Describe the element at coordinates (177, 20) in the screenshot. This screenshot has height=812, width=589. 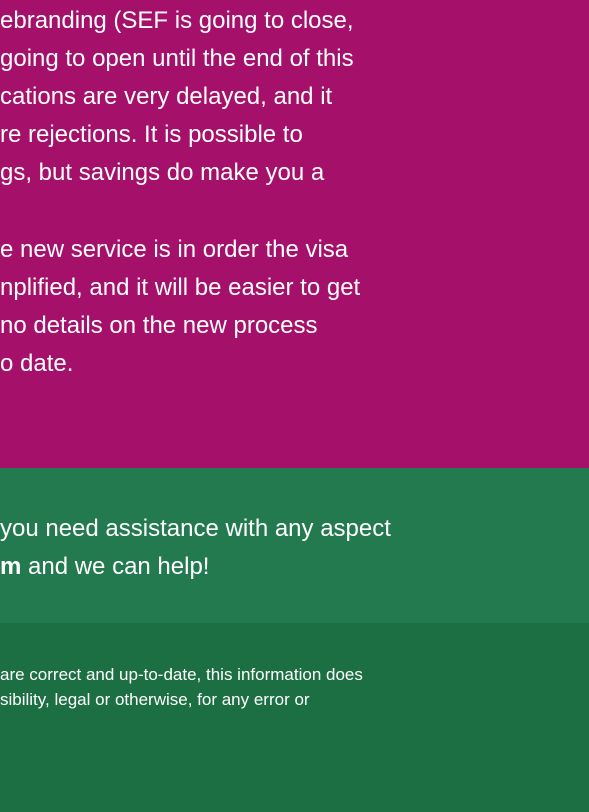
I see `article-paragraph-1-line: ebranding (SEF is going to close,` at that location.